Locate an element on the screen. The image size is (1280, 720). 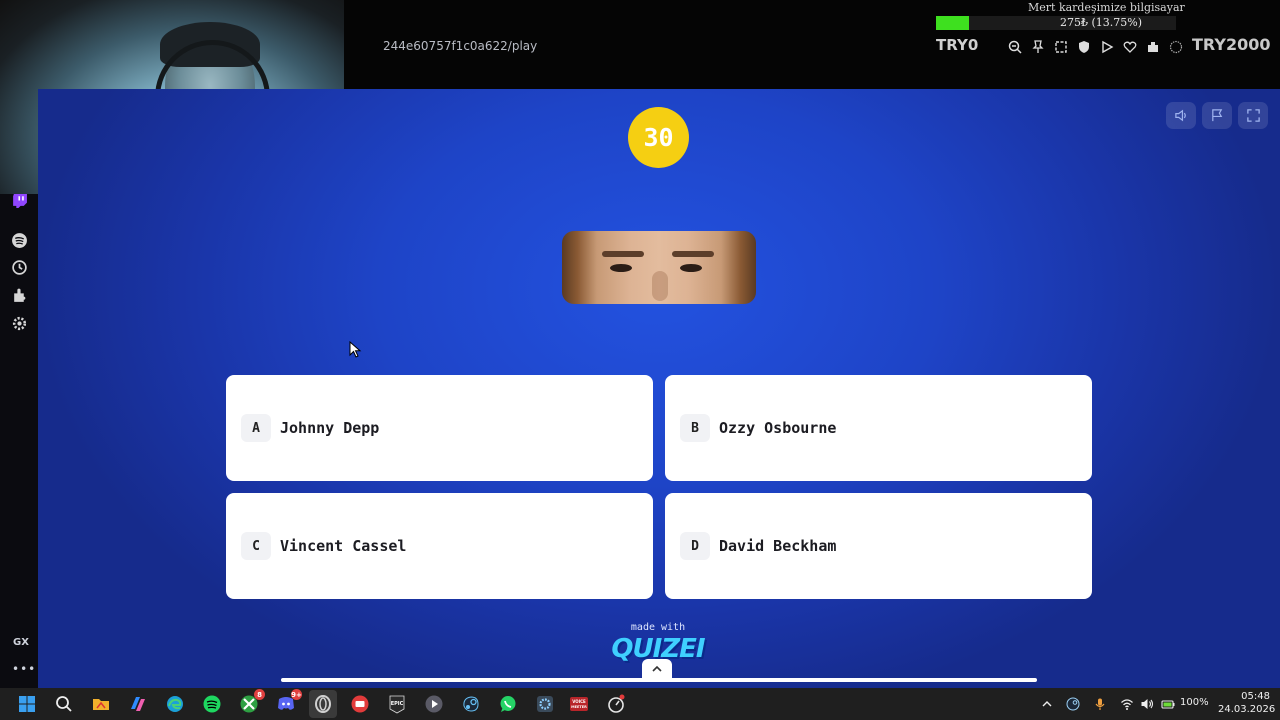
copilot-button is located at coordinates (138, 704).